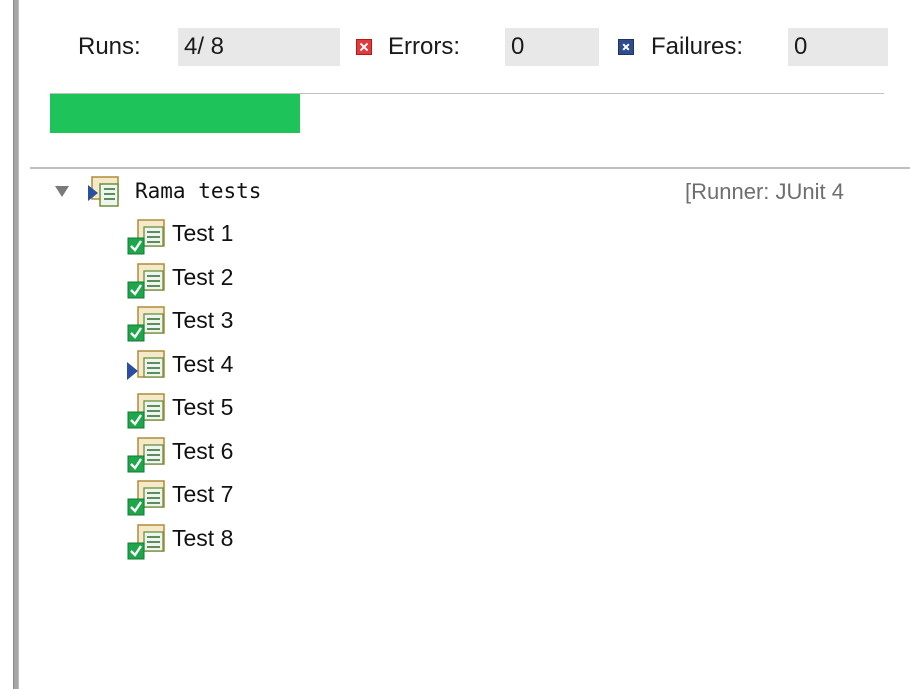  Describe the element at coordinates (203, 407) in the screenshot. I see `test-item-label: Test 5` at that location.